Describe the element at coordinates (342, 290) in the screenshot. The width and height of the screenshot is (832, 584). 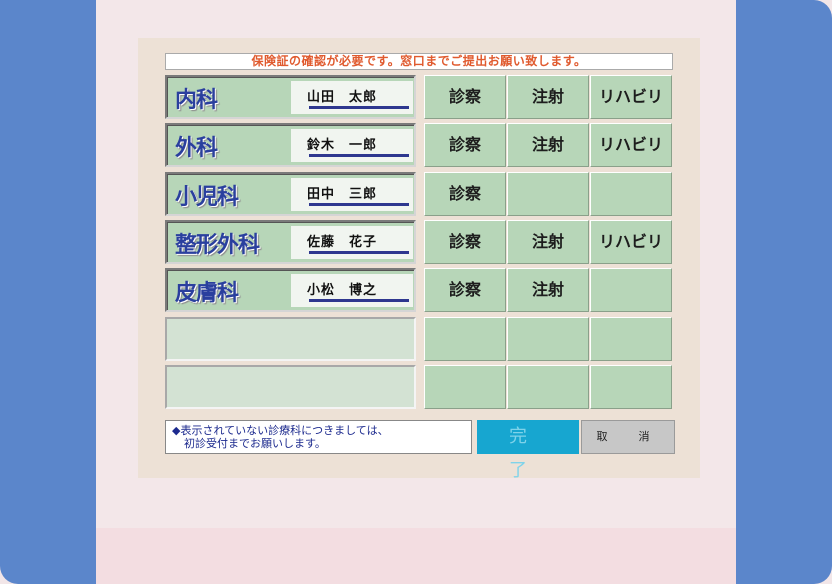
I see `doctor-name: 小松 博之` at that location.